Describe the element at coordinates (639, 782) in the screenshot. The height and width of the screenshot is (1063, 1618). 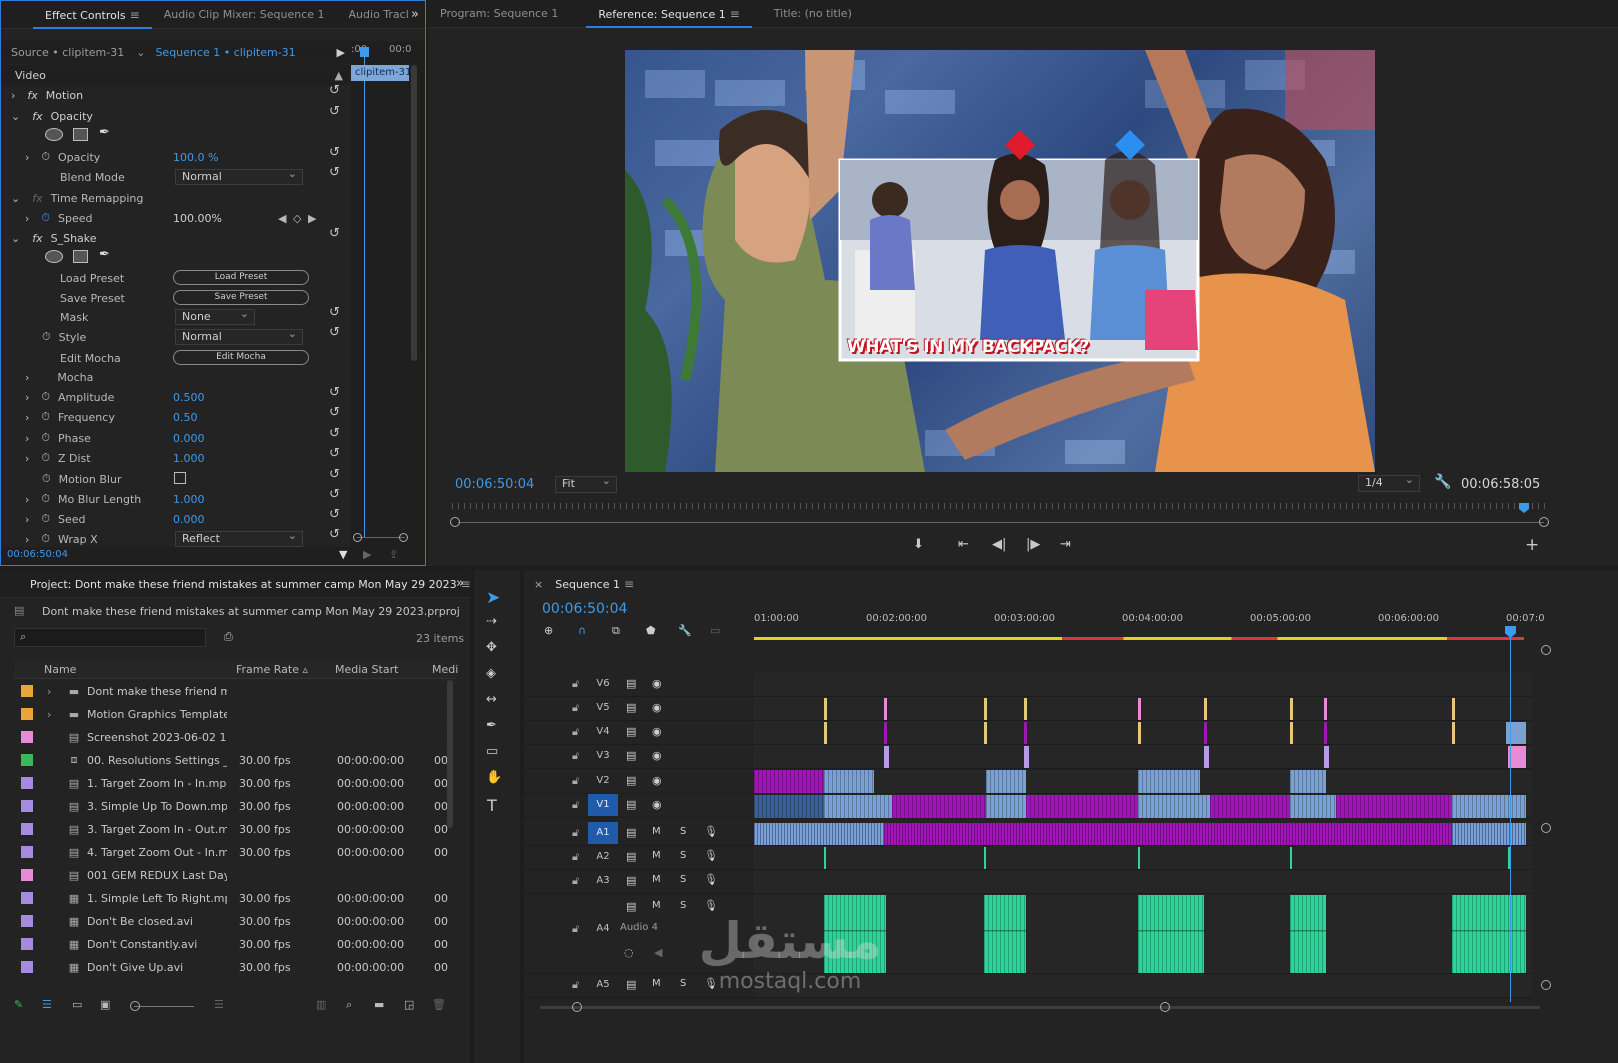
I see `track-header-v2: 🔓︎ V2 ▤ ◉` at that location.